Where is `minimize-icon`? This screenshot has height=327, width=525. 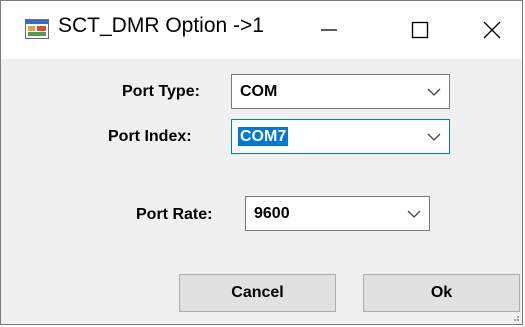
minimize-icon is located at coordinates (329, 30).